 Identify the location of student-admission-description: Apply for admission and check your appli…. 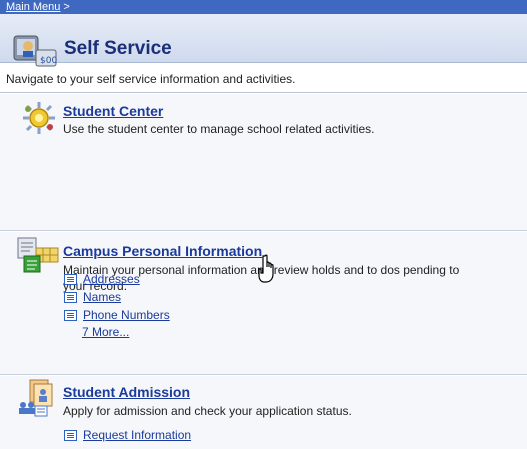
(207, 411).